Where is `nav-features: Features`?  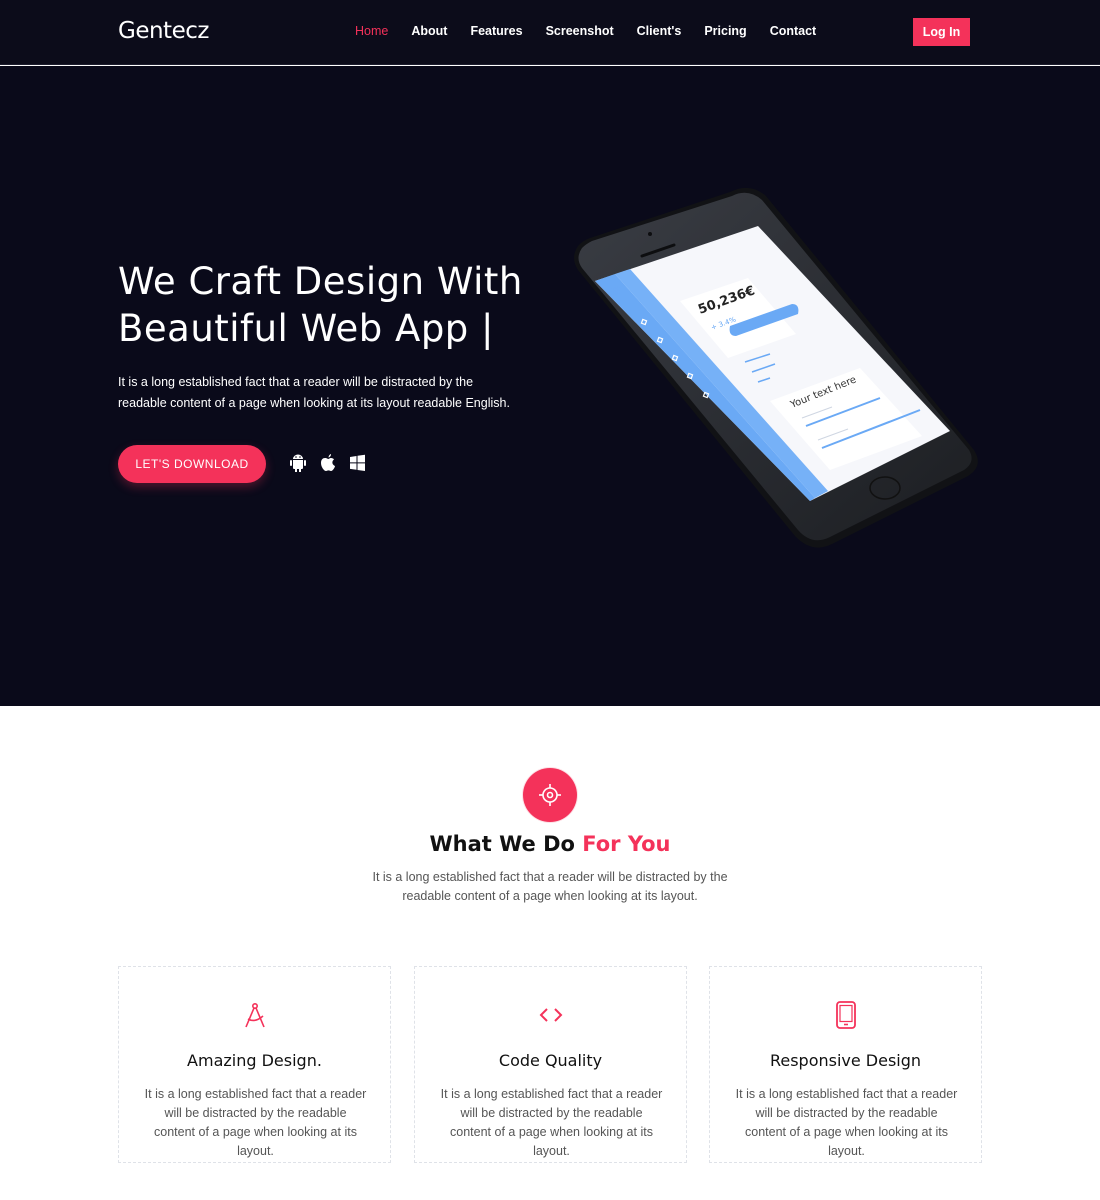
nav-features: Features is located at coordinates (496, 31).